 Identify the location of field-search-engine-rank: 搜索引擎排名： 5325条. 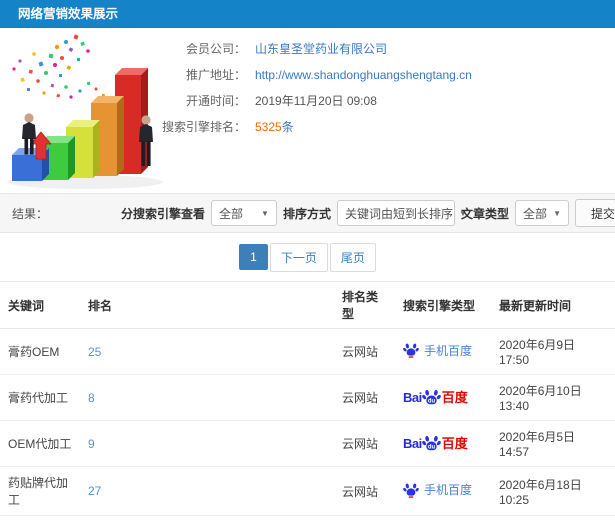
(386, 127).